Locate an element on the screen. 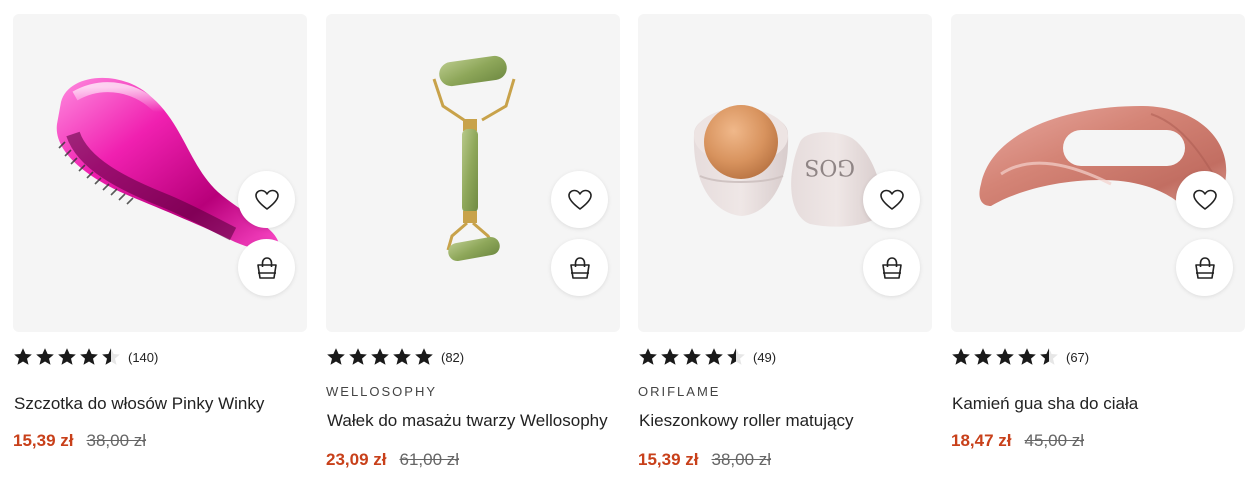 Image resolution: width=1258 pixels, height=483 pixels. product-rating: (49) is located at coordinates (707, 357).